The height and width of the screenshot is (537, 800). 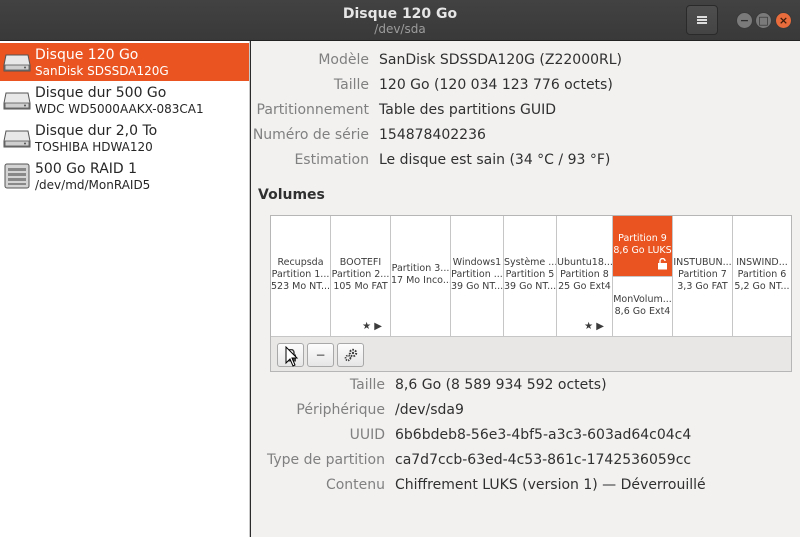 I want to click on window-title: Disque 120 Go, so click(x=400, y=14).